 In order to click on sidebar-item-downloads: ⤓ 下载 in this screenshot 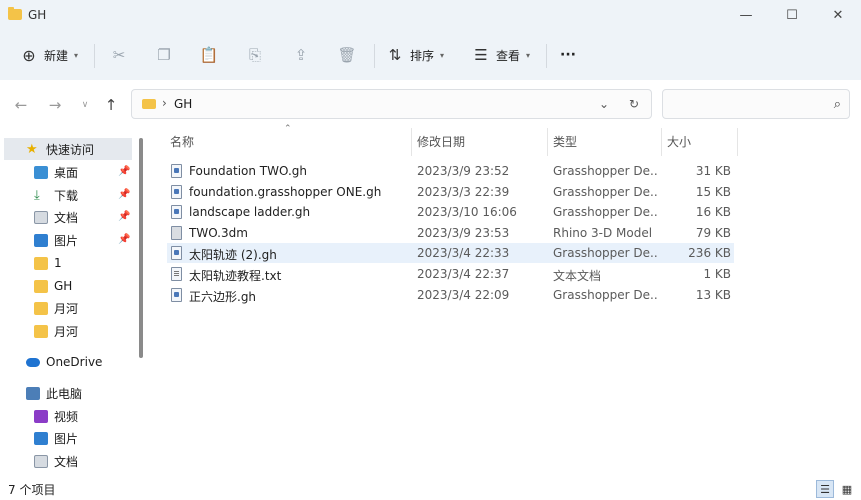, I will do `click(56, 195)`.